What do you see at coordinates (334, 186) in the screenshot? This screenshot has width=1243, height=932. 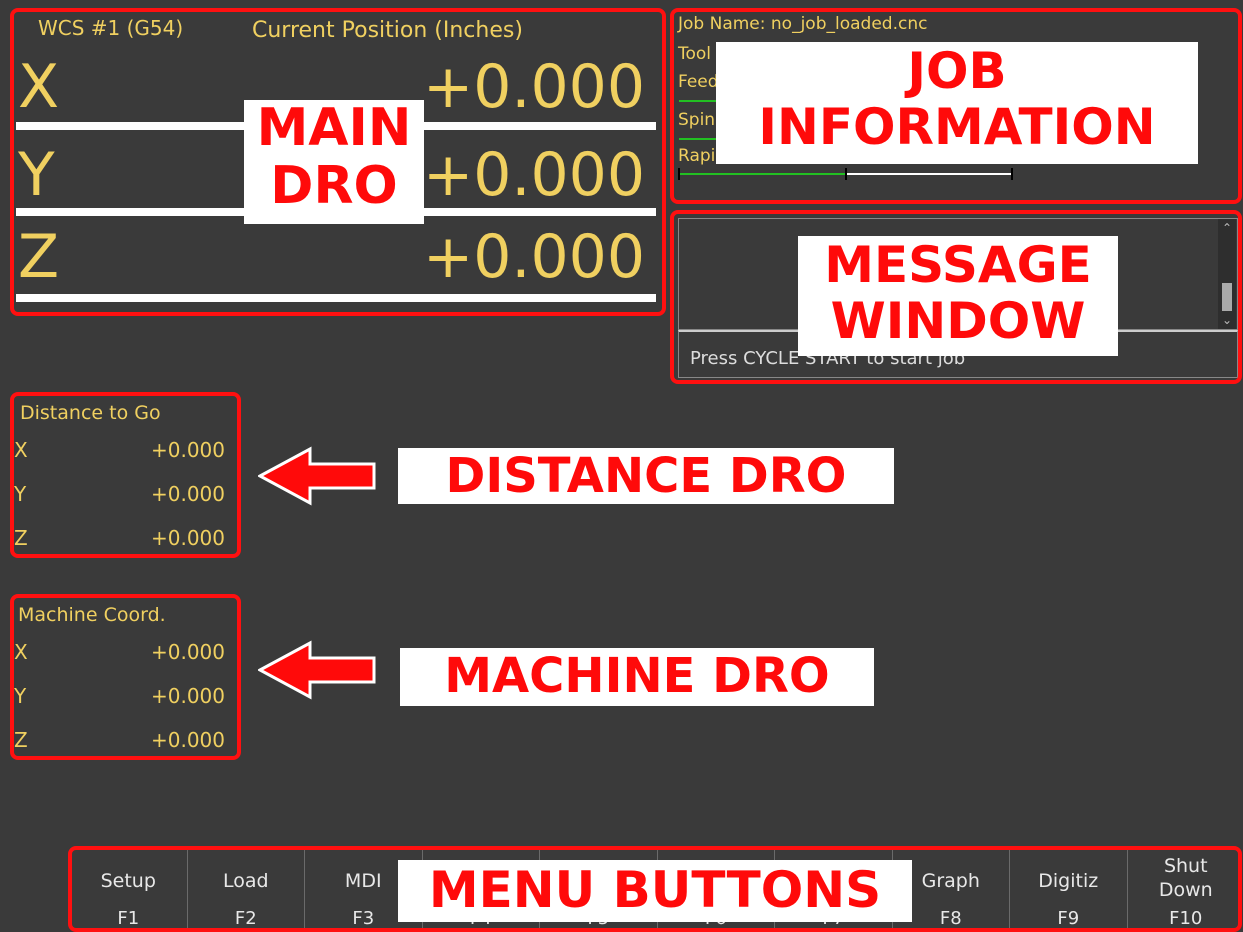 I see `main-dro-annotation-line2: DRO` at bounding box center [334, 186].